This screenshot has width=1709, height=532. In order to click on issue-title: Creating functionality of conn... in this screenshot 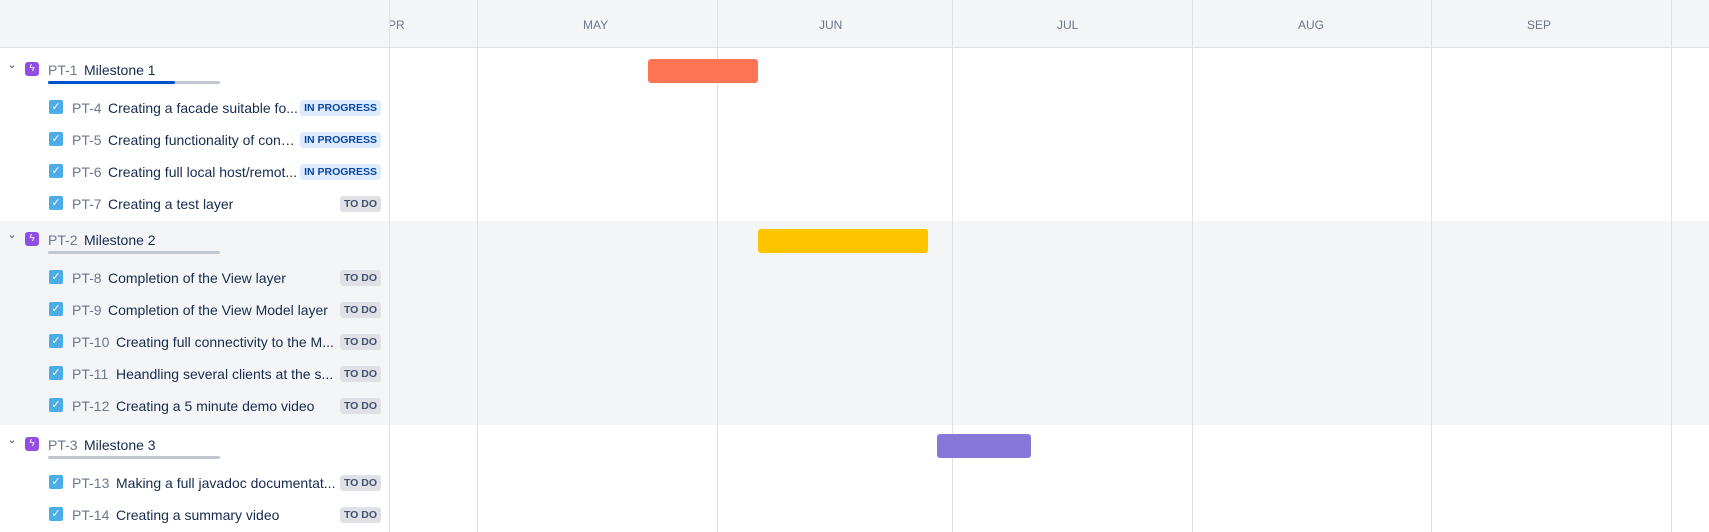, I will do `click(204, 140)`.